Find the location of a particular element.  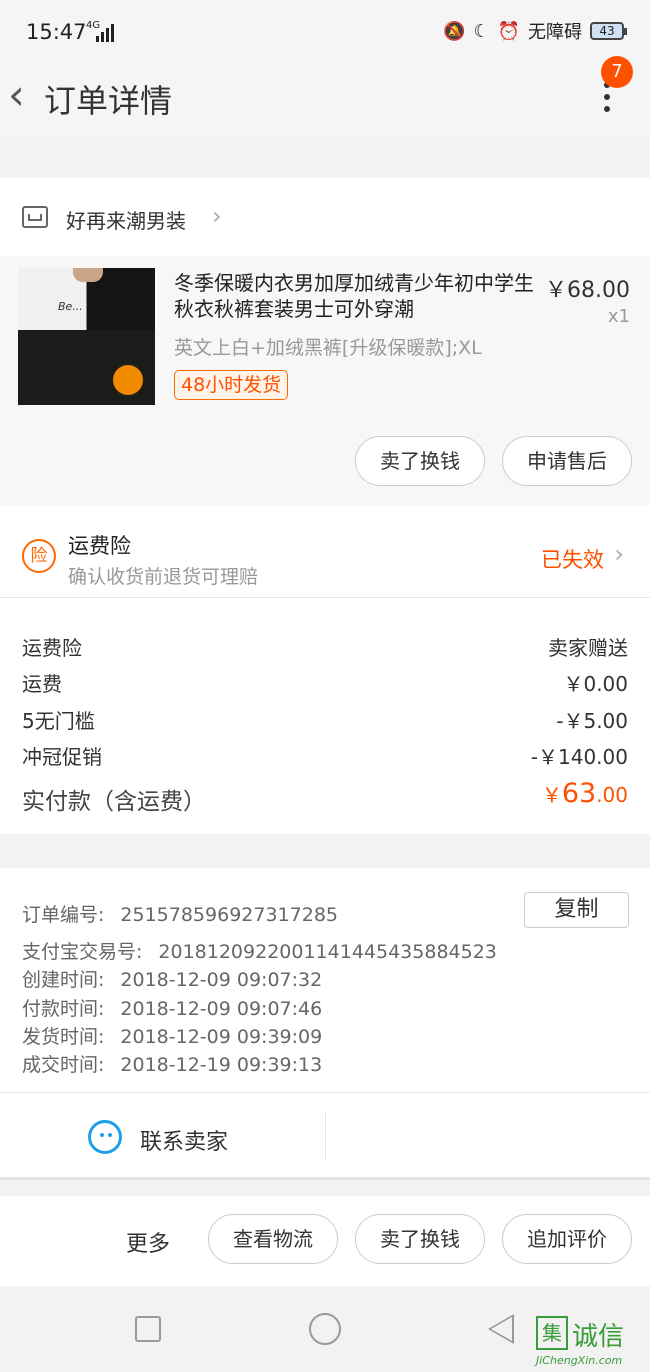

info-value: 2018-12-19 09:39:13 is located at coordinates (221, 1065).